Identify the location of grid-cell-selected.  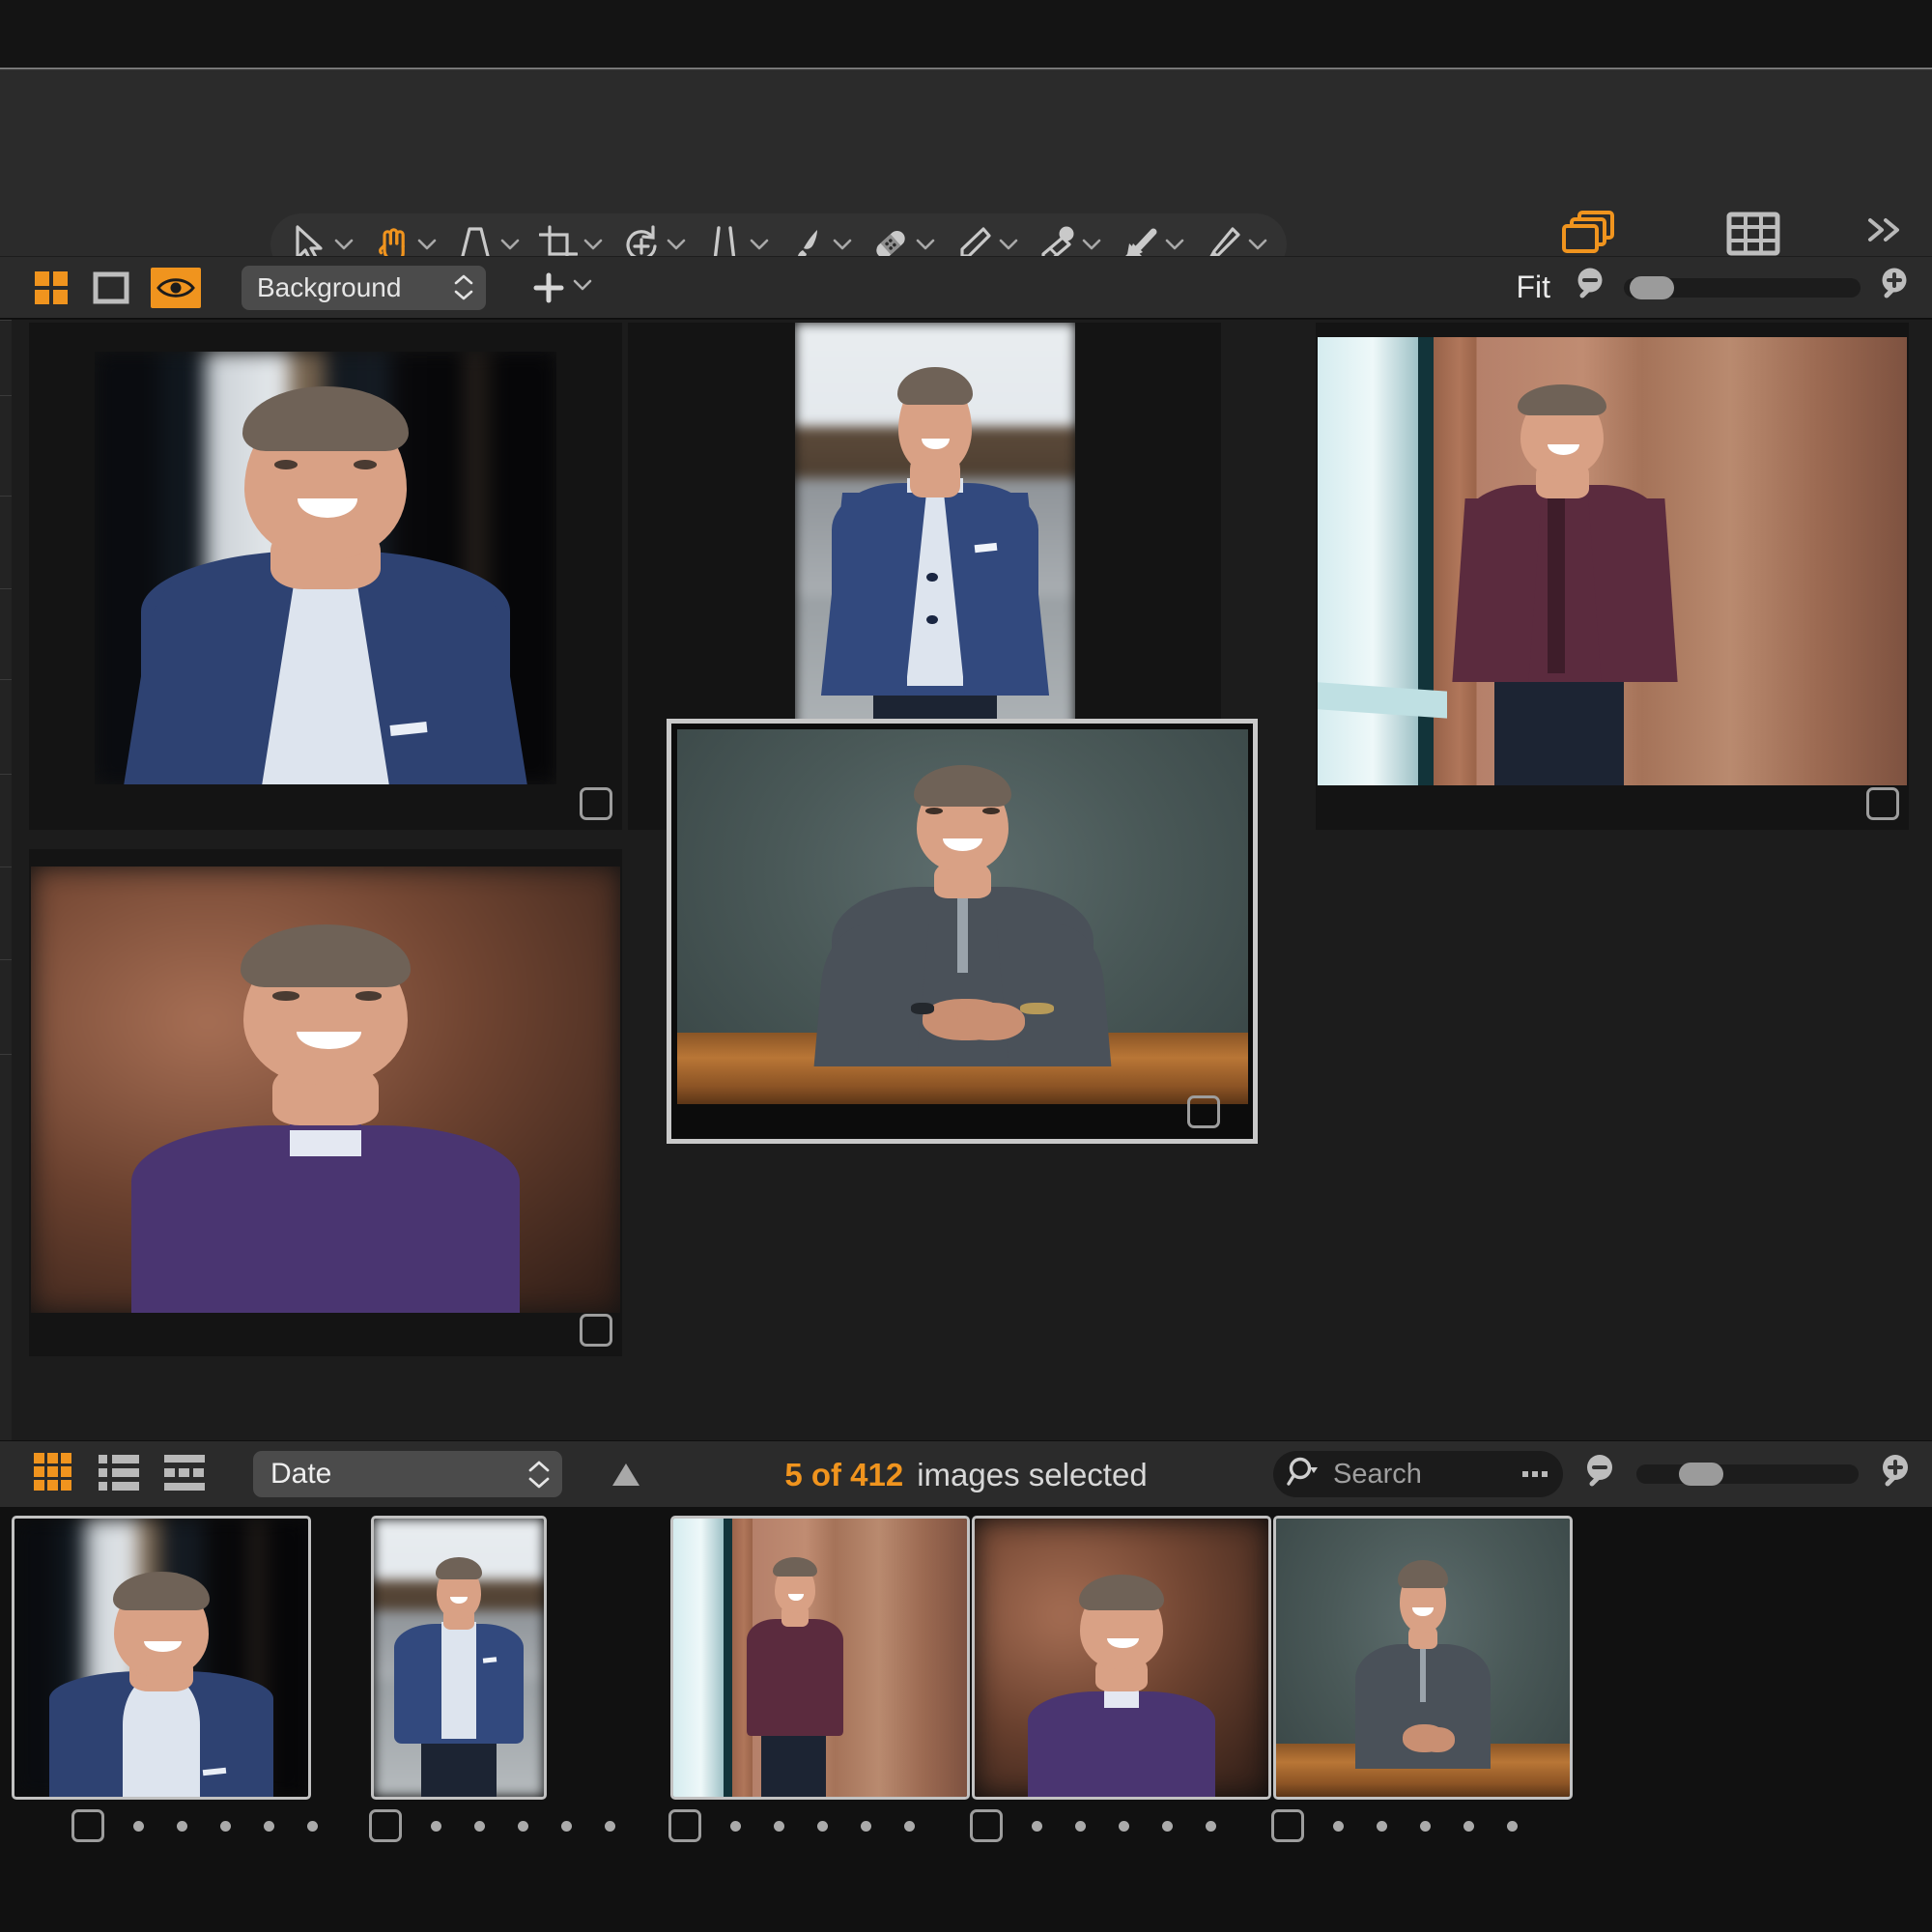
(962, 931).